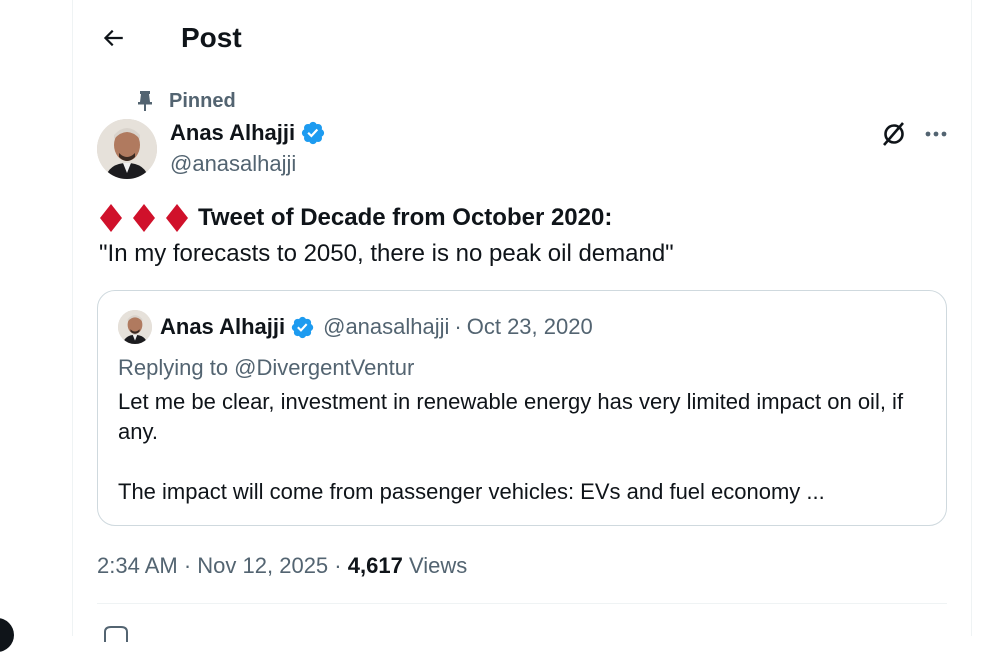  I want to click on more-options-button, so click(936, 134).